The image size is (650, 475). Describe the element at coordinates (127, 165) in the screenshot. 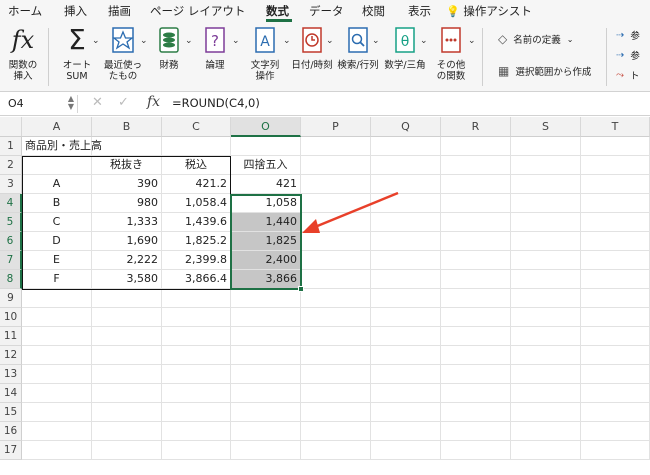

I see `cell-B2: 税抜き` at that location.